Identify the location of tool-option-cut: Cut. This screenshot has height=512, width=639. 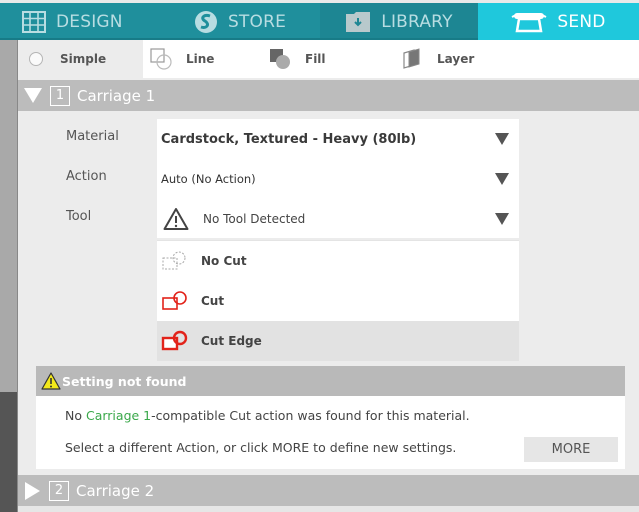
(338, 301).